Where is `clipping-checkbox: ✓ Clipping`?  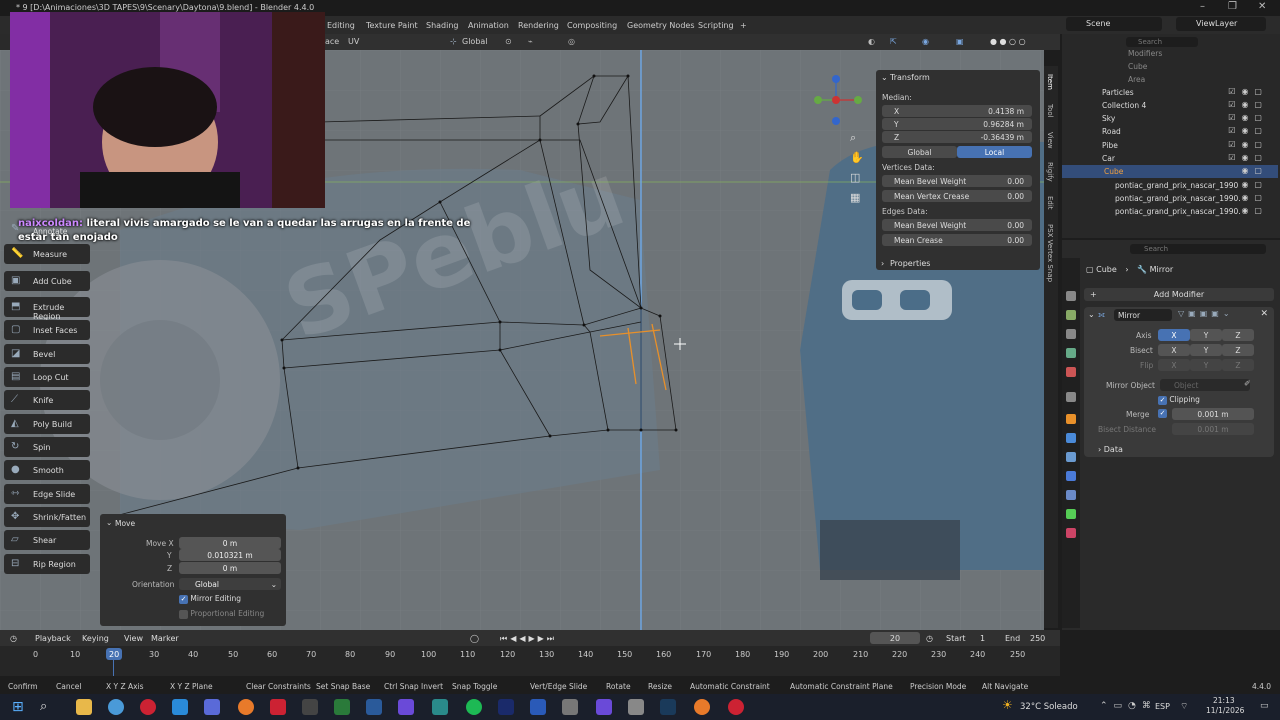
clipping-checkbox: ✓ Clipping is located at coordinates (1179, 400).